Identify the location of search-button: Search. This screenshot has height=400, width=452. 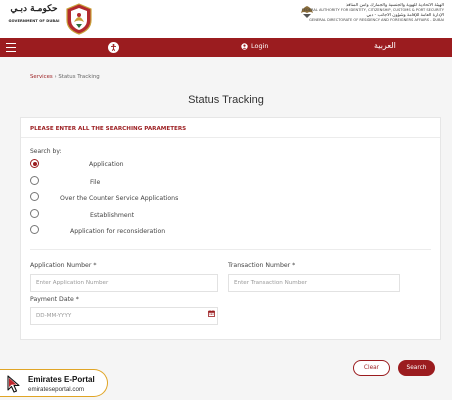
(416, 368).